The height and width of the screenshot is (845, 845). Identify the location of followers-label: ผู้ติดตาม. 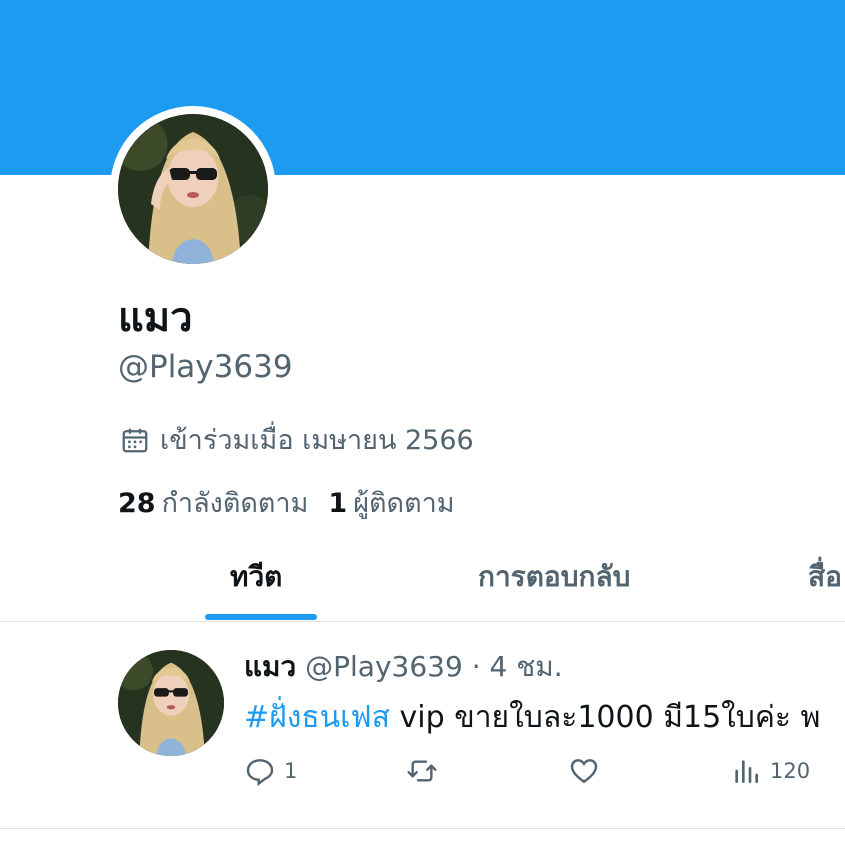
(404, 503).